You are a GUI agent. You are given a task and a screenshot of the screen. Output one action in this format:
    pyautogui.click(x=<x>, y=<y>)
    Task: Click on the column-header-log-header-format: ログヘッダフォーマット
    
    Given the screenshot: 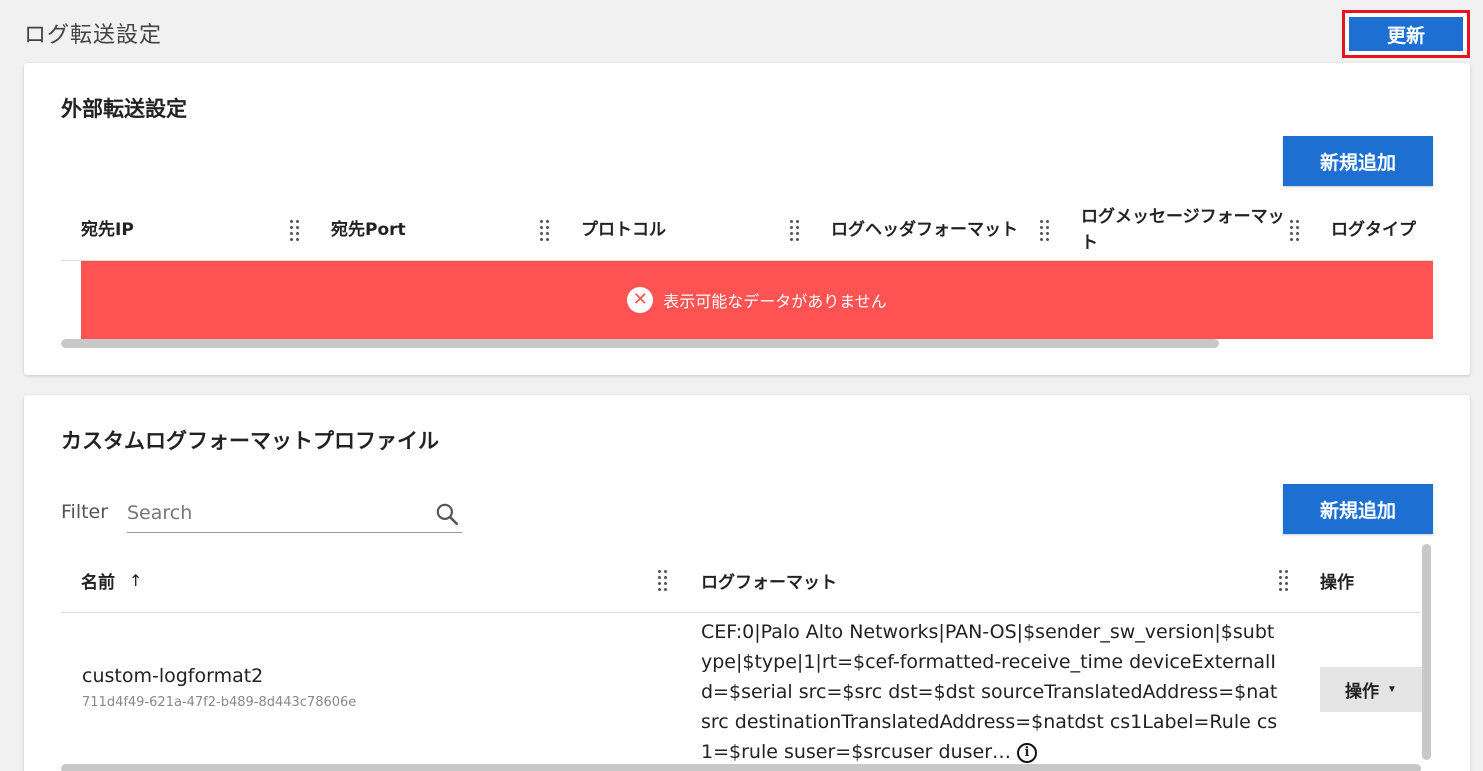 What is the action you would take?
    pyautogui.click(x=933, y=230)
    